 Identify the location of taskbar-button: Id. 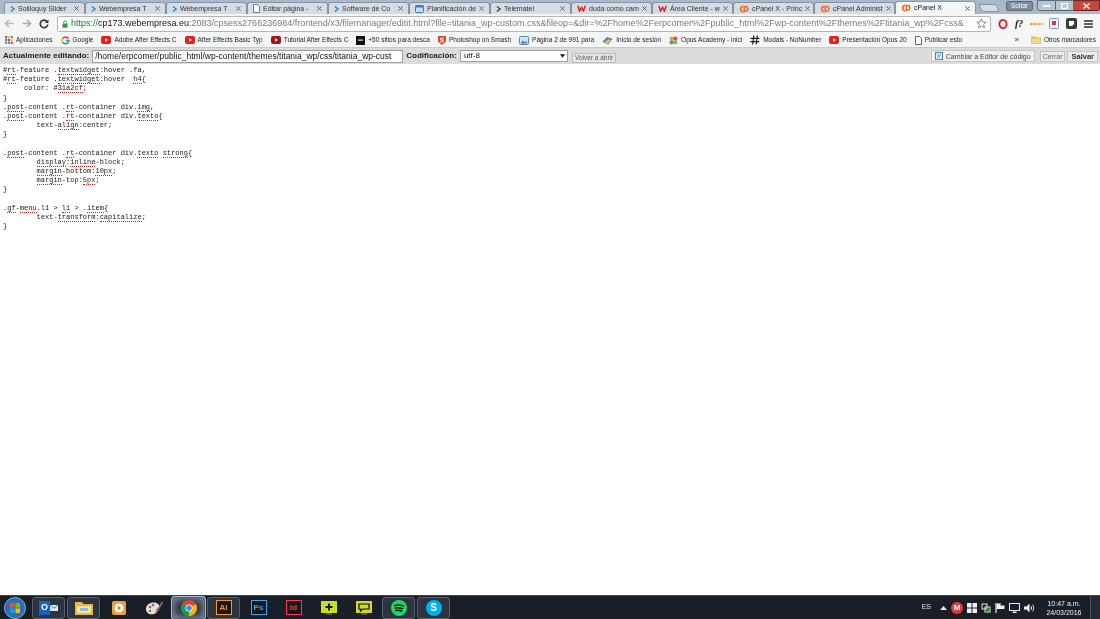
(293, 607).